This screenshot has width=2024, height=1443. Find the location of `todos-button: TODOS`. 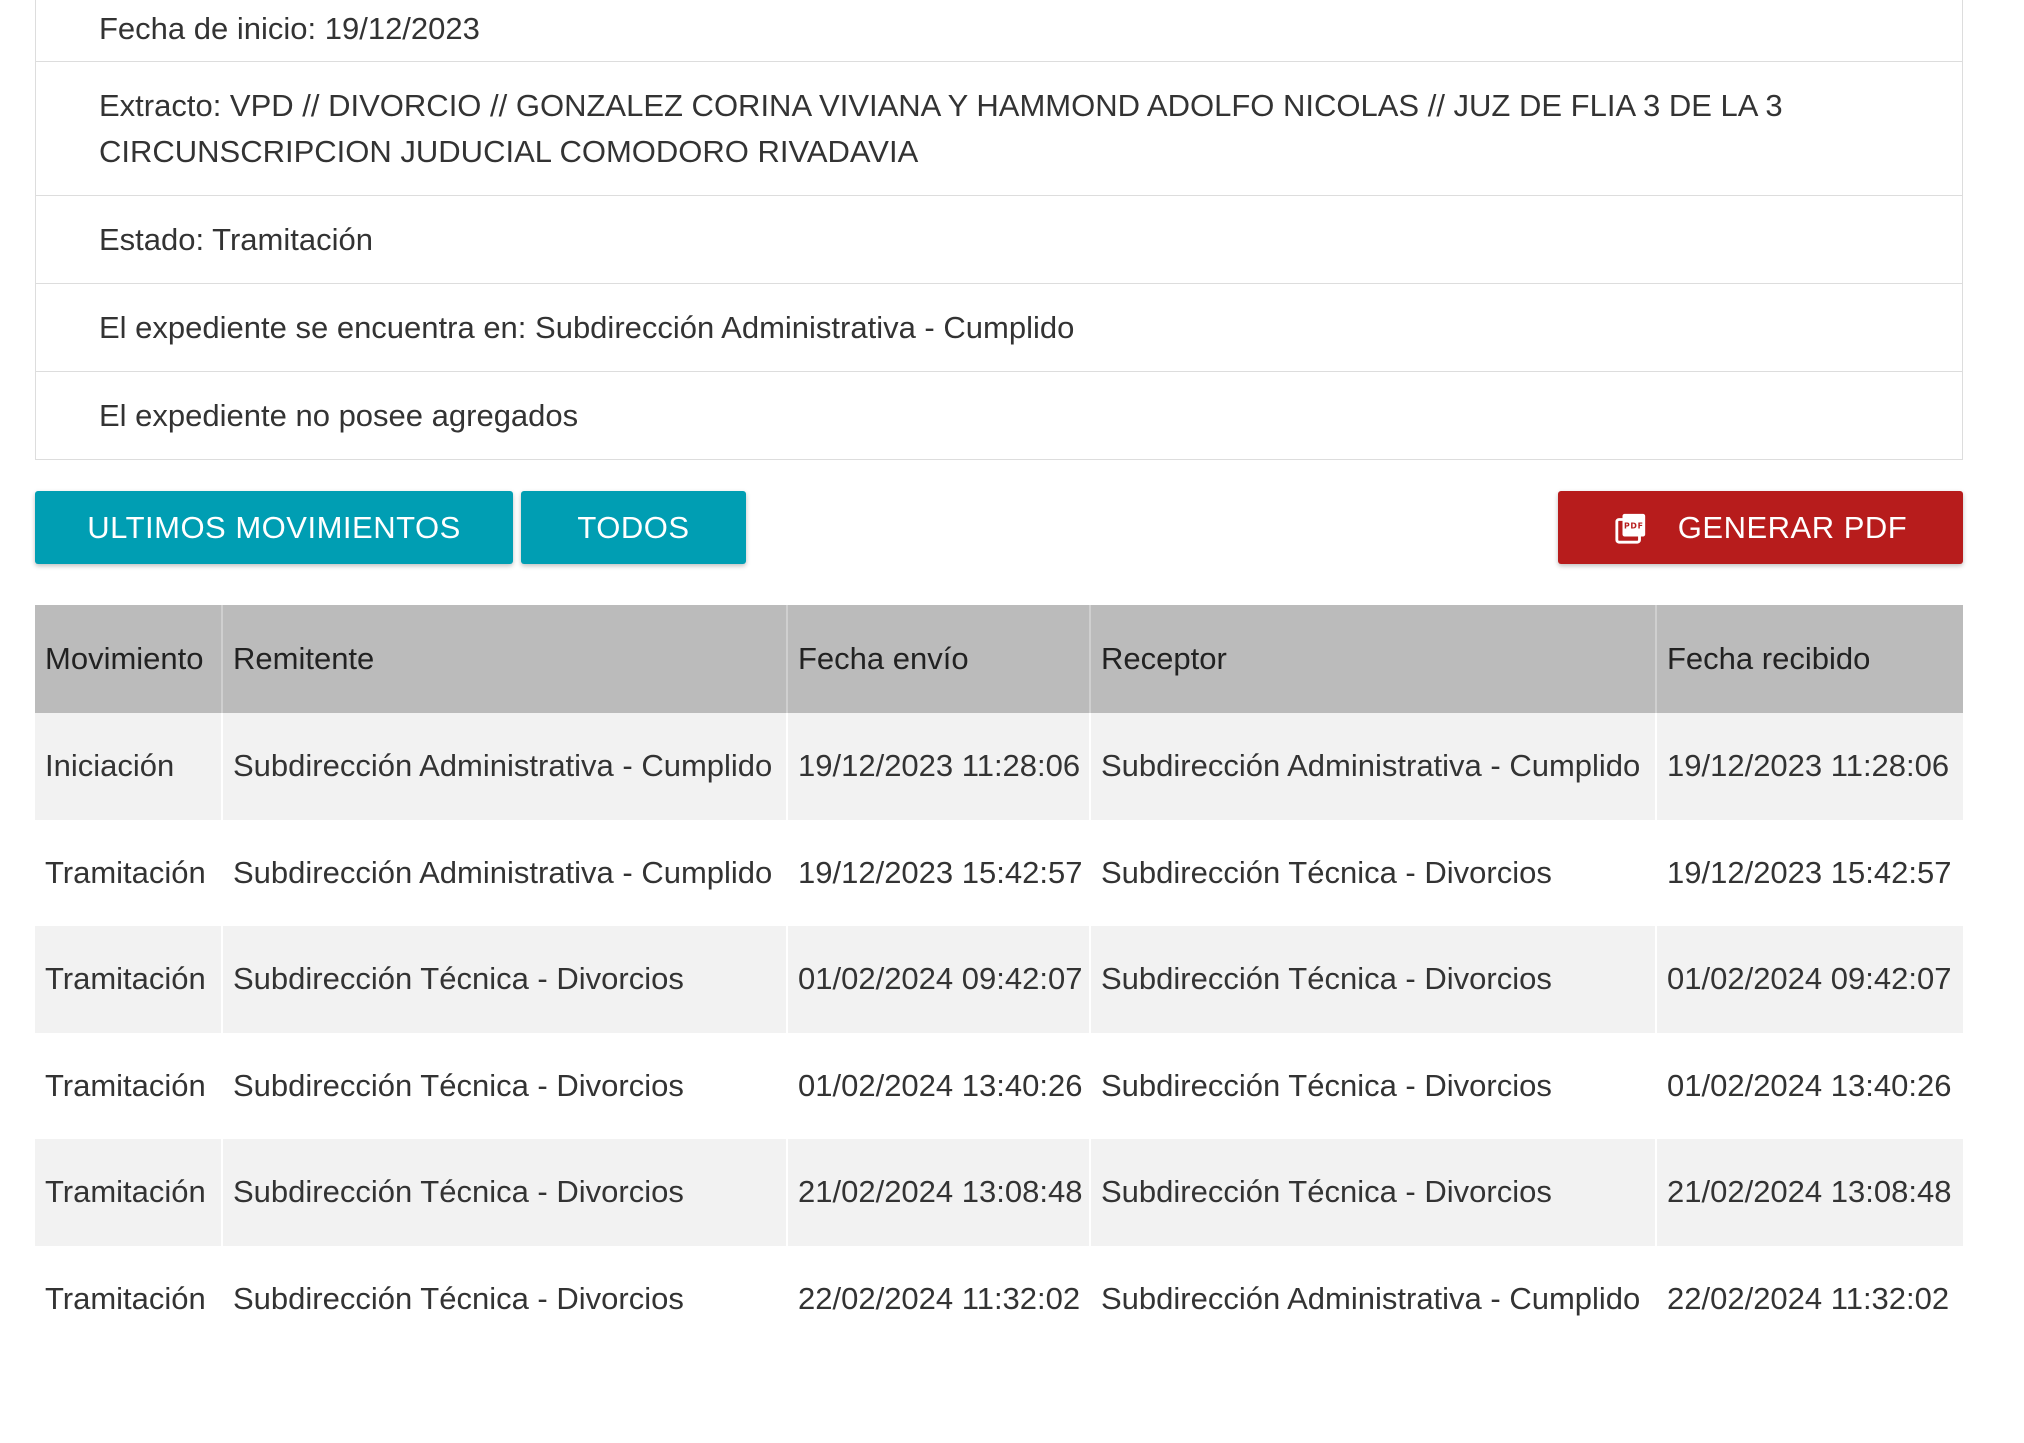

todos-button: TODOS is located at coordinates (633, 527).